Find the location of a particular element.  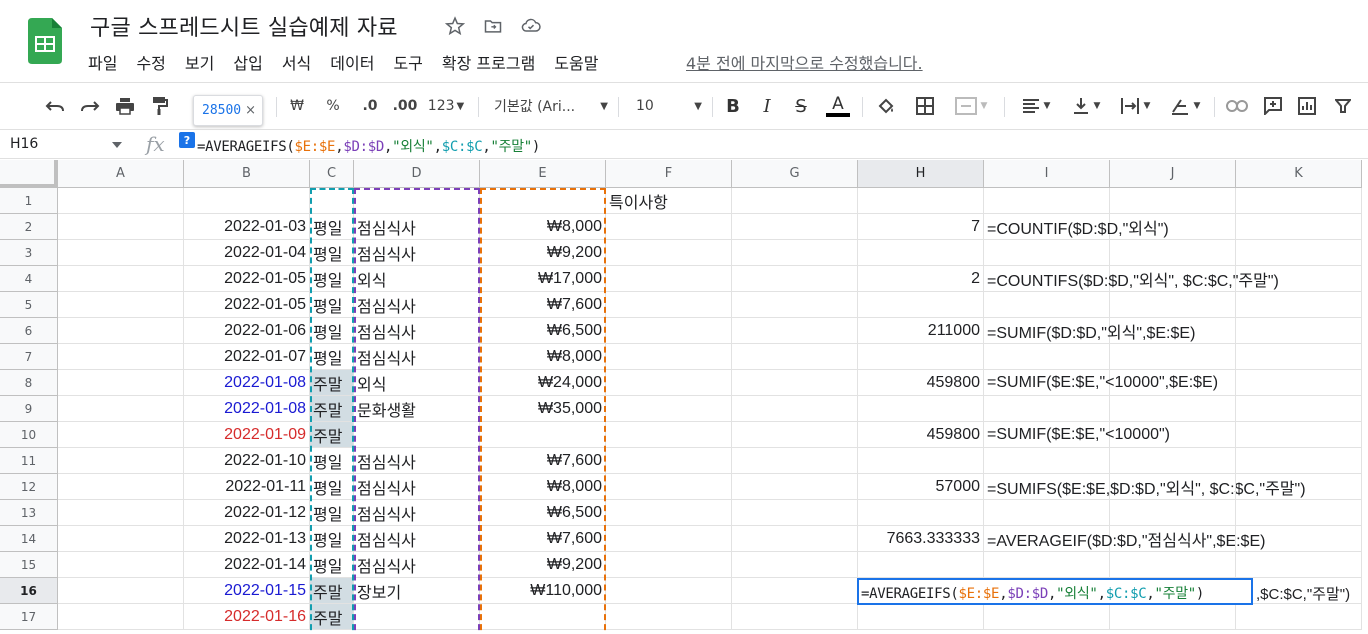

cell-h7 is located at coordinates (921, 357).